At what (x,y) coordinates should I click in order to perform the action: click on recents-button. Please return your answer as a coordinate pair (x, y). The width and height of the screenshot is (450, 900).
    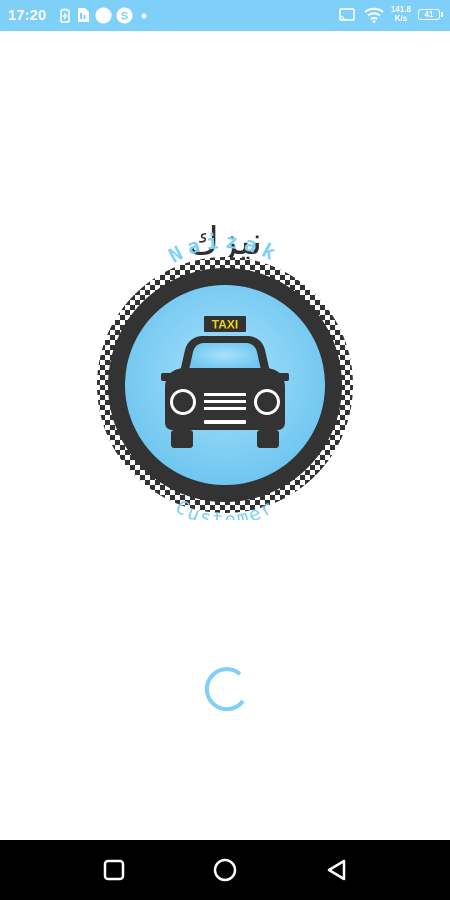
    Looking at the image, I should click on (114, 870).